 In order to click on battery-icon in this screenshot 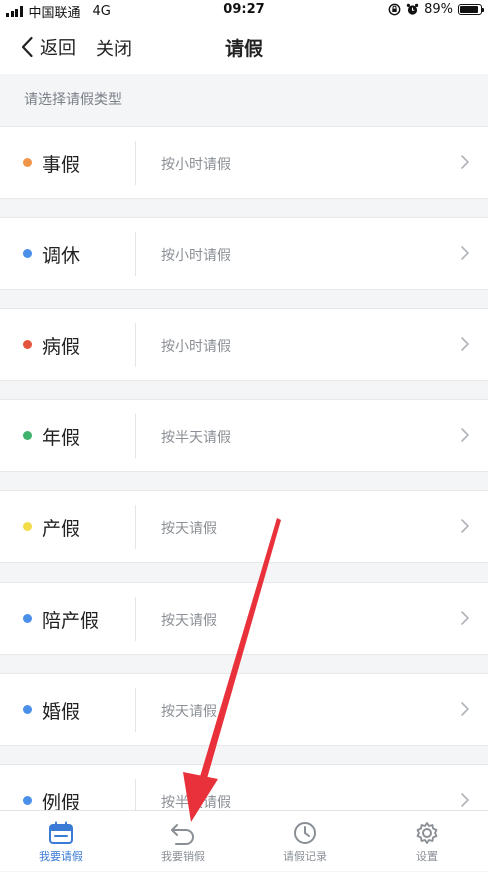, I will do `click(471, 9)`.